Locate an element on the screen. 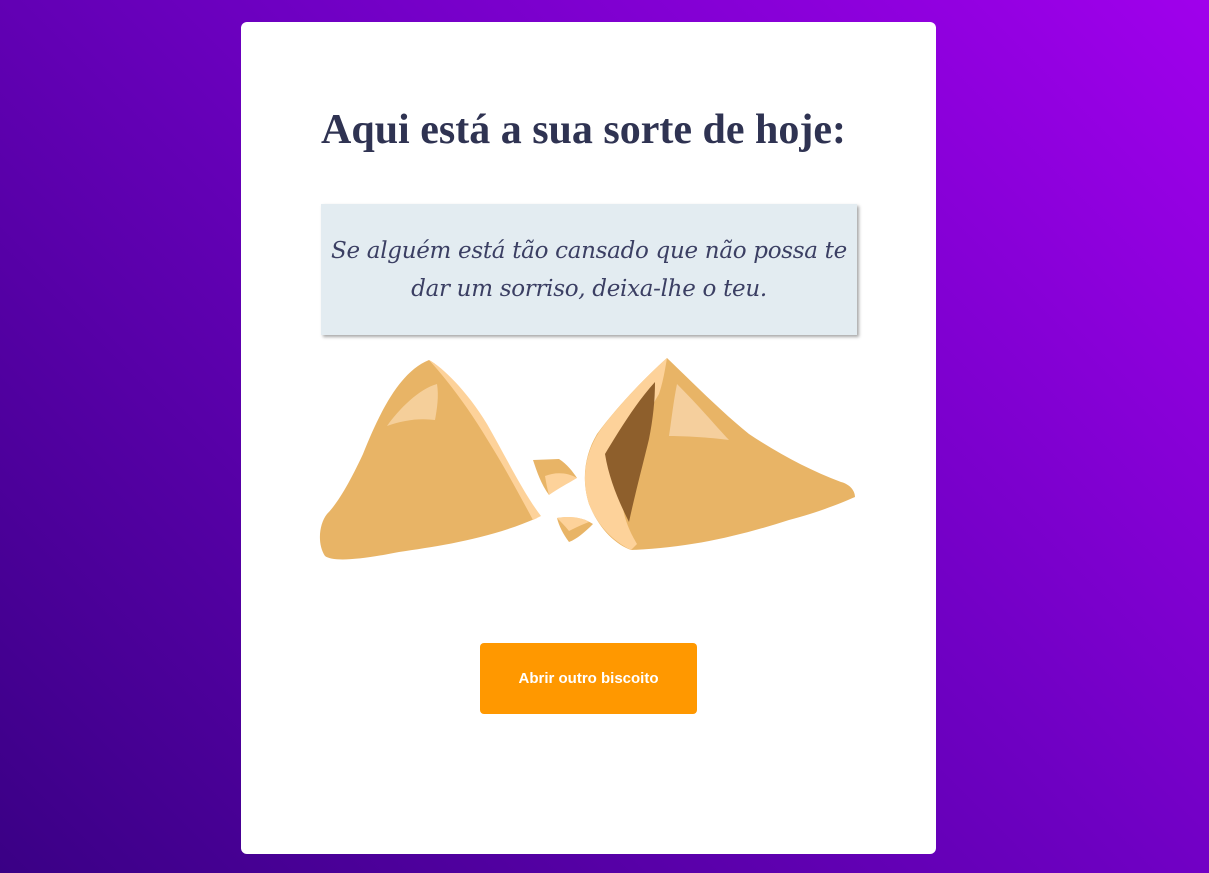  cookie-crumbs is located at coordinates (563, 500).